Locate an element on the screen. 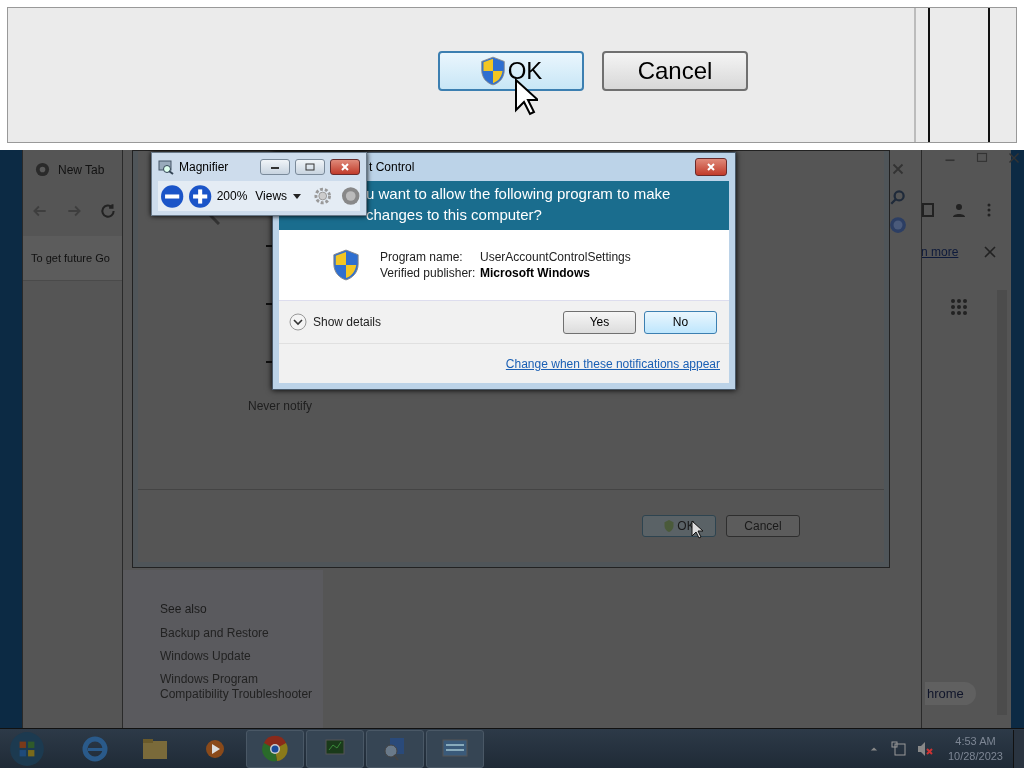  magnifier-icon is located at coordinates (166, 167).